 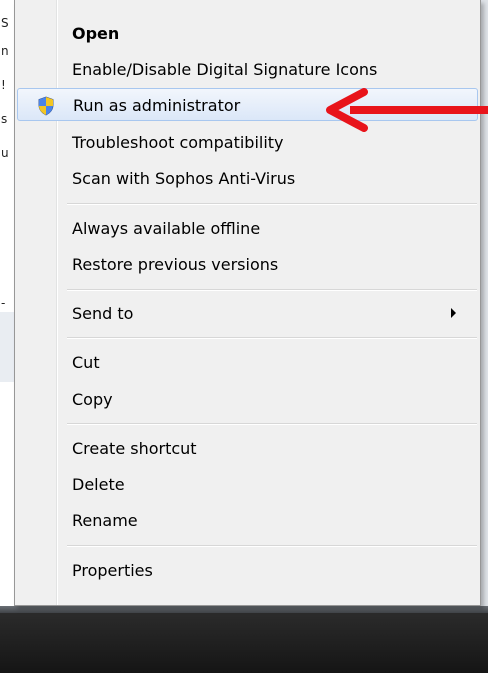 I want to click on menu-item-label: Run as administrator, so click(x=157, y=105).